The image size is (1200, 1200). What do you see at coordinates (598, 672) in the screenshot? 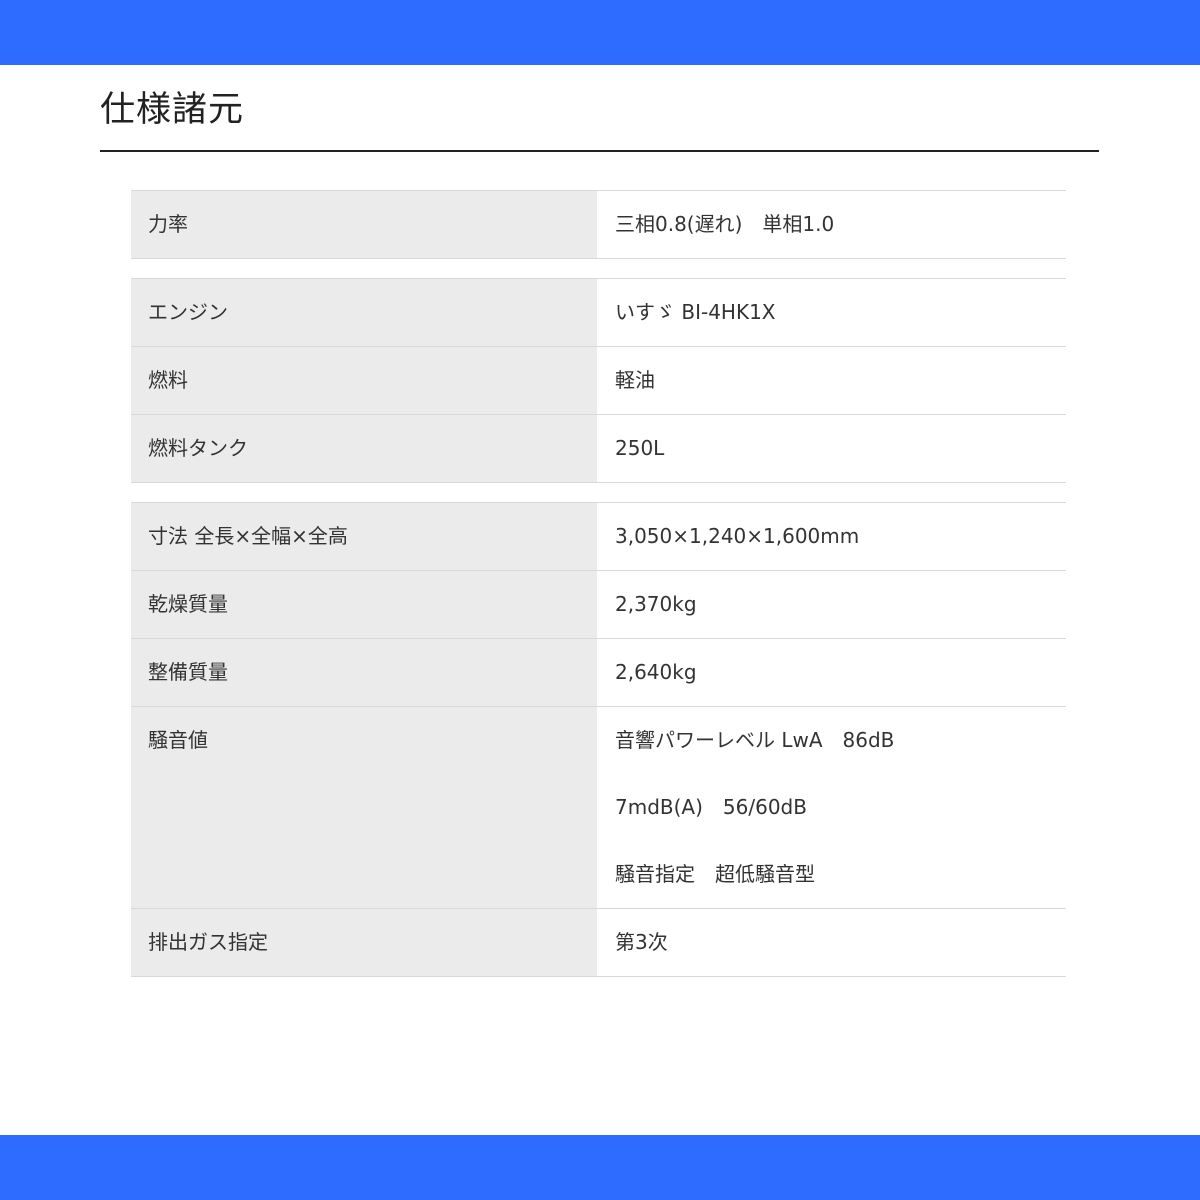
I see `table-row: 整備質量 2,640kg` at bounding box center [598, 672].